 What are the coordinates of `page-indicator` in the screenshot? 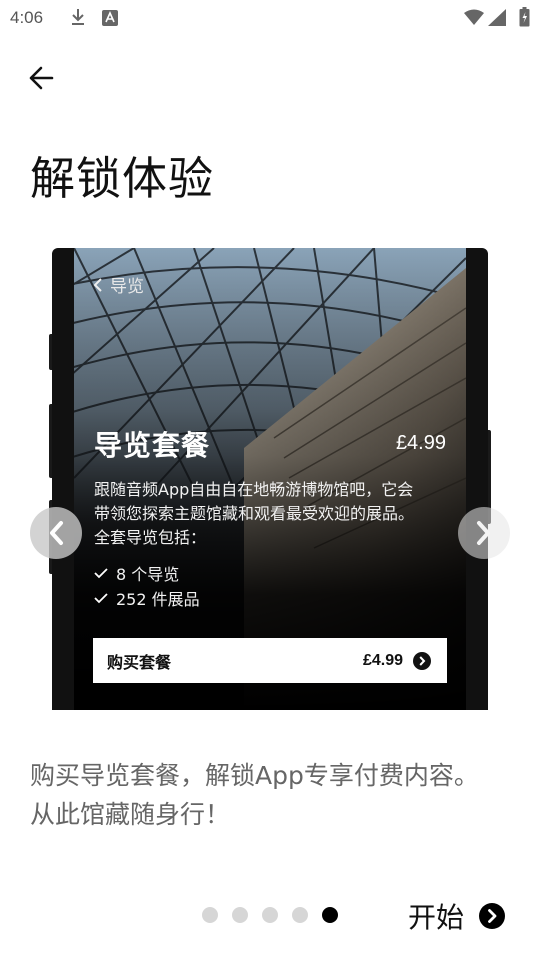 It's located at (270, 915).